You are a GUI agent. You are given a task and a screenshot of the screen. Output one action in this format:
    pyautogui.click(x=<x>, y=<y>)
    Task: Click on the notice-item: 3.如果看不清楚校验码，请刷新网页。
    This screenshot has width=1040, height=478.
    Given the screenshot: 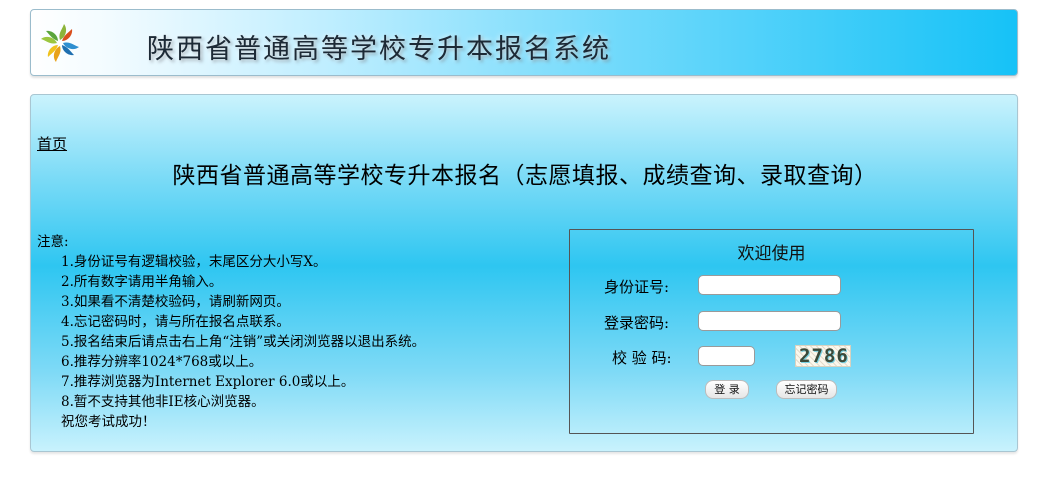 What is the action you would take?
    pyautogui.click(x=175, y=302)
    